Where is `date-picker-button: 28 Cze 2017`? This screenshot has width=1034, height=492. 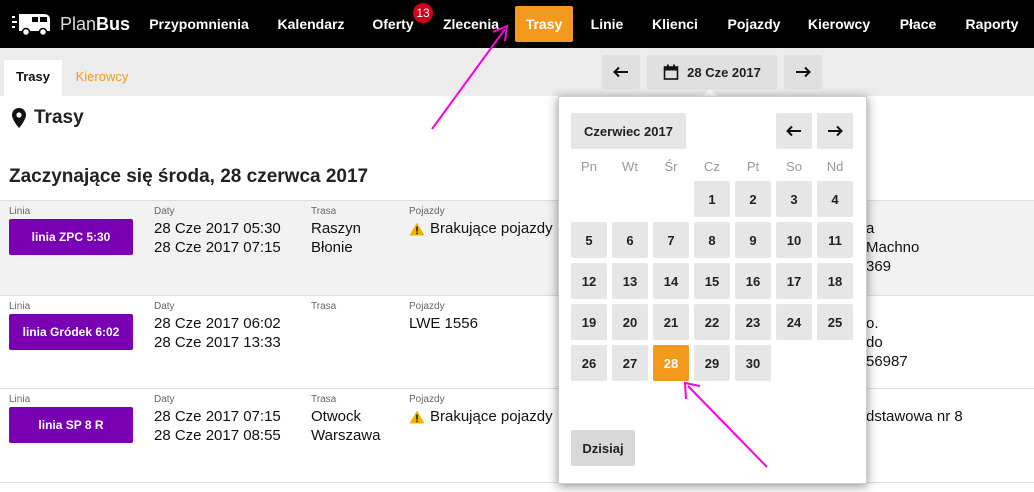
date-picker-button: 28 Cze 2017 is located at coordinates (712, 72).